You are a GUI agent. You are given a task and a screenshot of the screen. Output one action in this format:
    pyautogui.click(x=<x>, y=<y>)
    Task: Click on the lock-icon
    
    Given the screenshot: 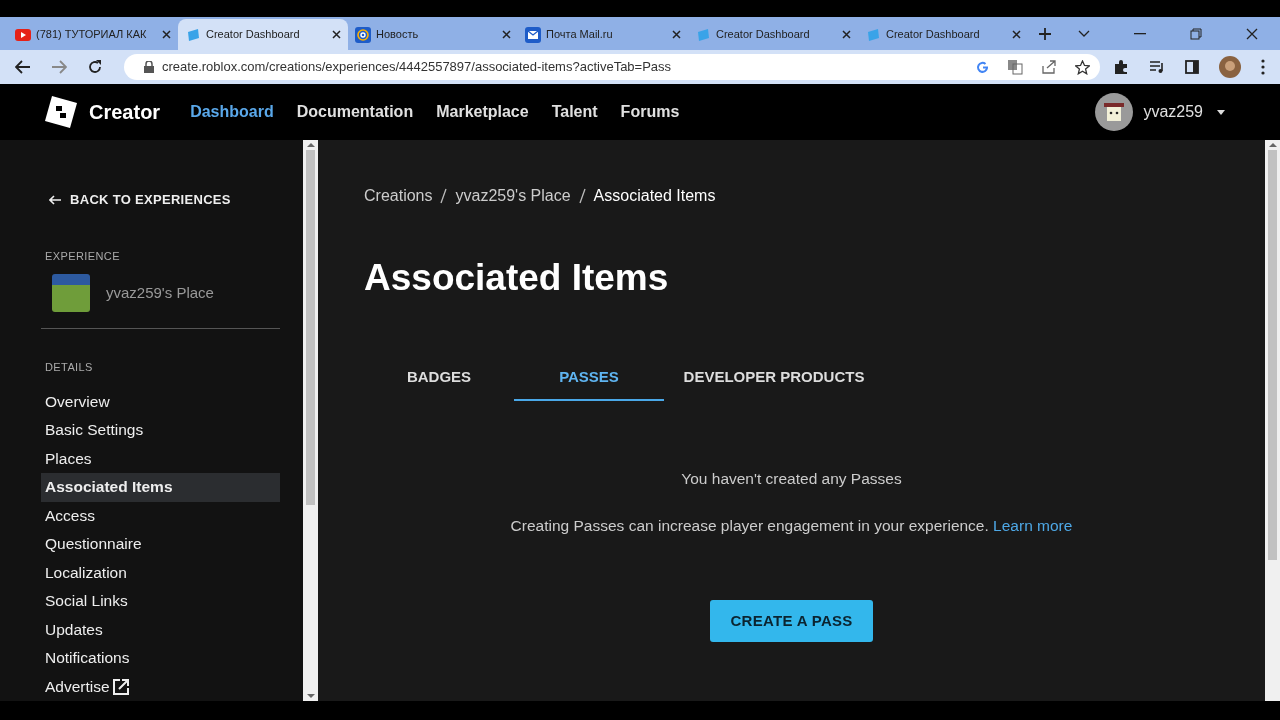 What is the action you would take?
    pyautogui.click(x=149, y=67)
    